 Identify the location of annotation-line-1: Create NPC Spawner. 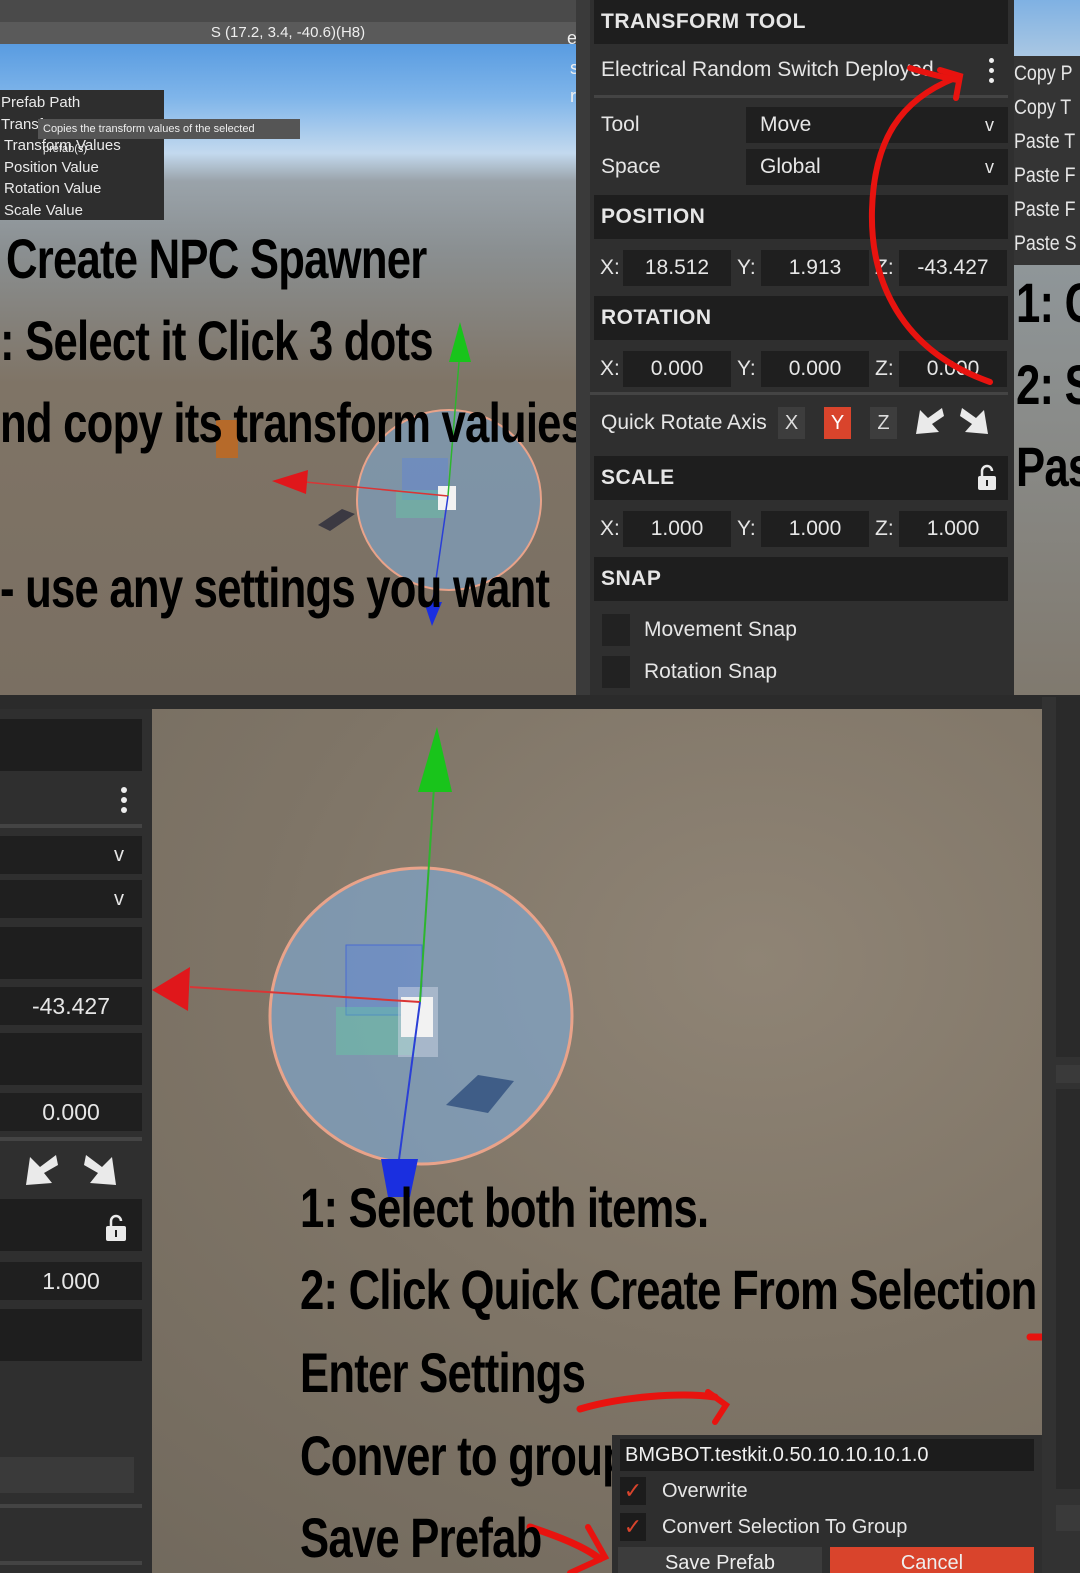
(216, 258).